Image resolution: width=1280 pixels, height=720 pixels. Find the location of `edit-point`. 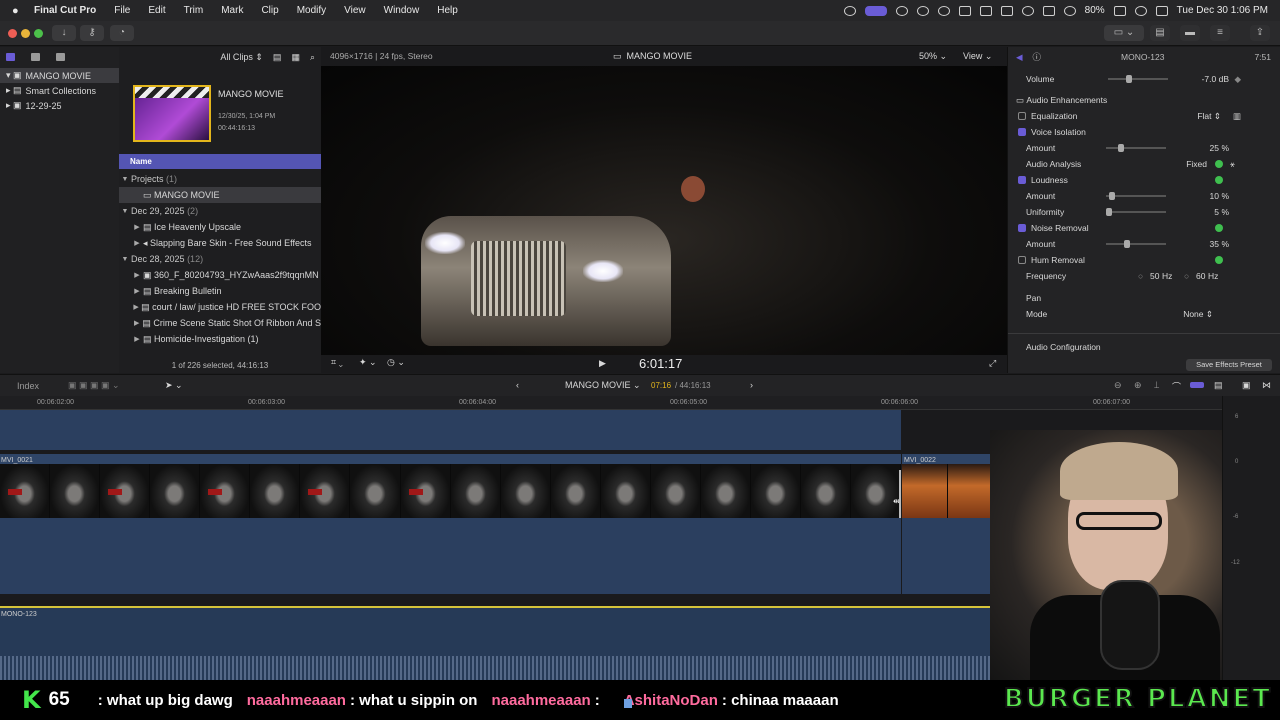

edit-point is located at coordinates (900, 494).